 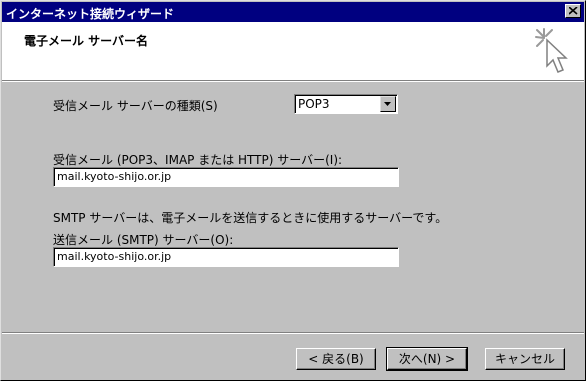 I want to click on dropdown-button, so click(x=388, y=104).